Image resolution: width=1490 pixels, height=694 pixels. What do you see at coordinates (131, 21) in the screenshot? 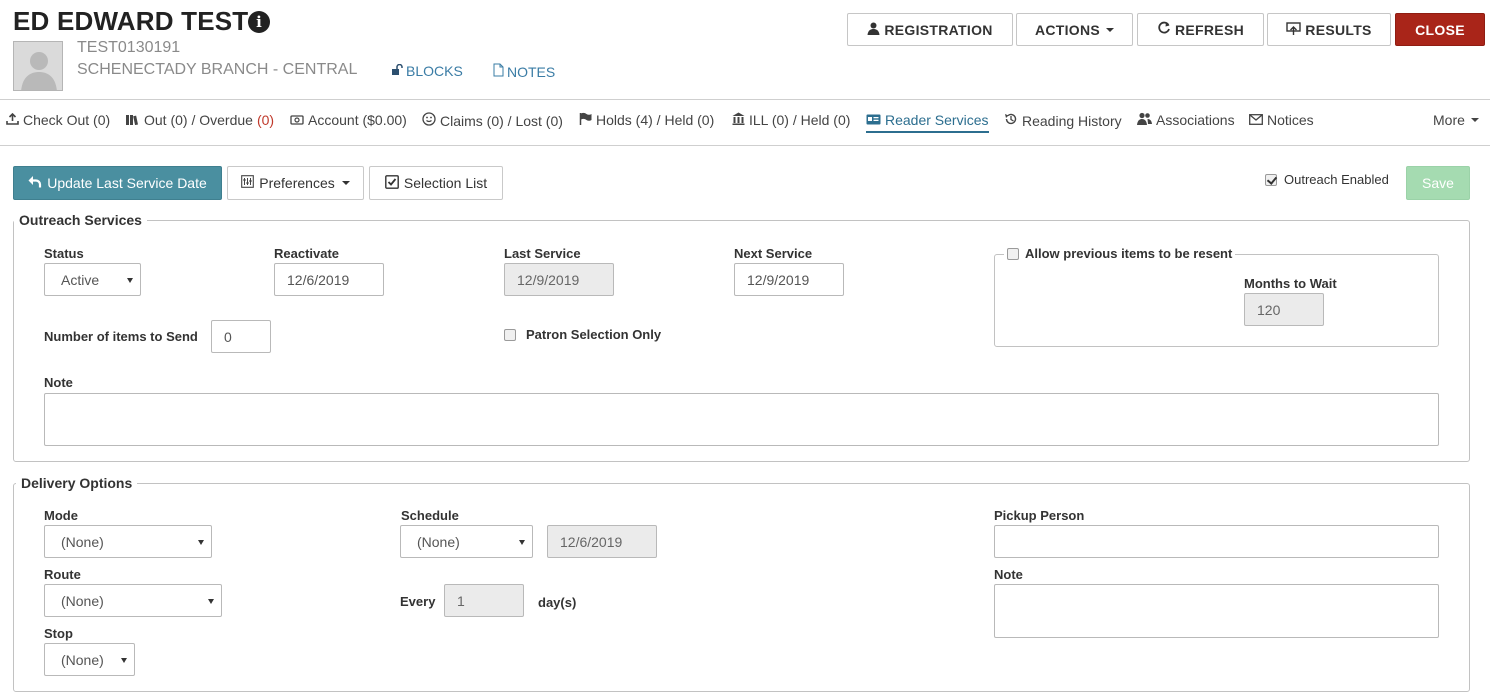
I see `patron-name: ED EDWARD TEST` at bounding box center [131, 21].